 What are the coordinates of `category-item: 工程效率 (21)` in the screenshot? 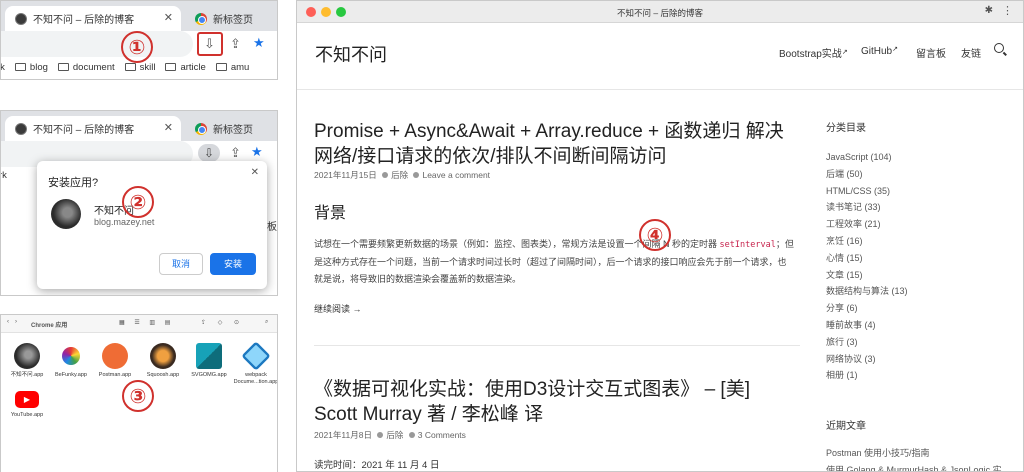 It's located at (921, 224).